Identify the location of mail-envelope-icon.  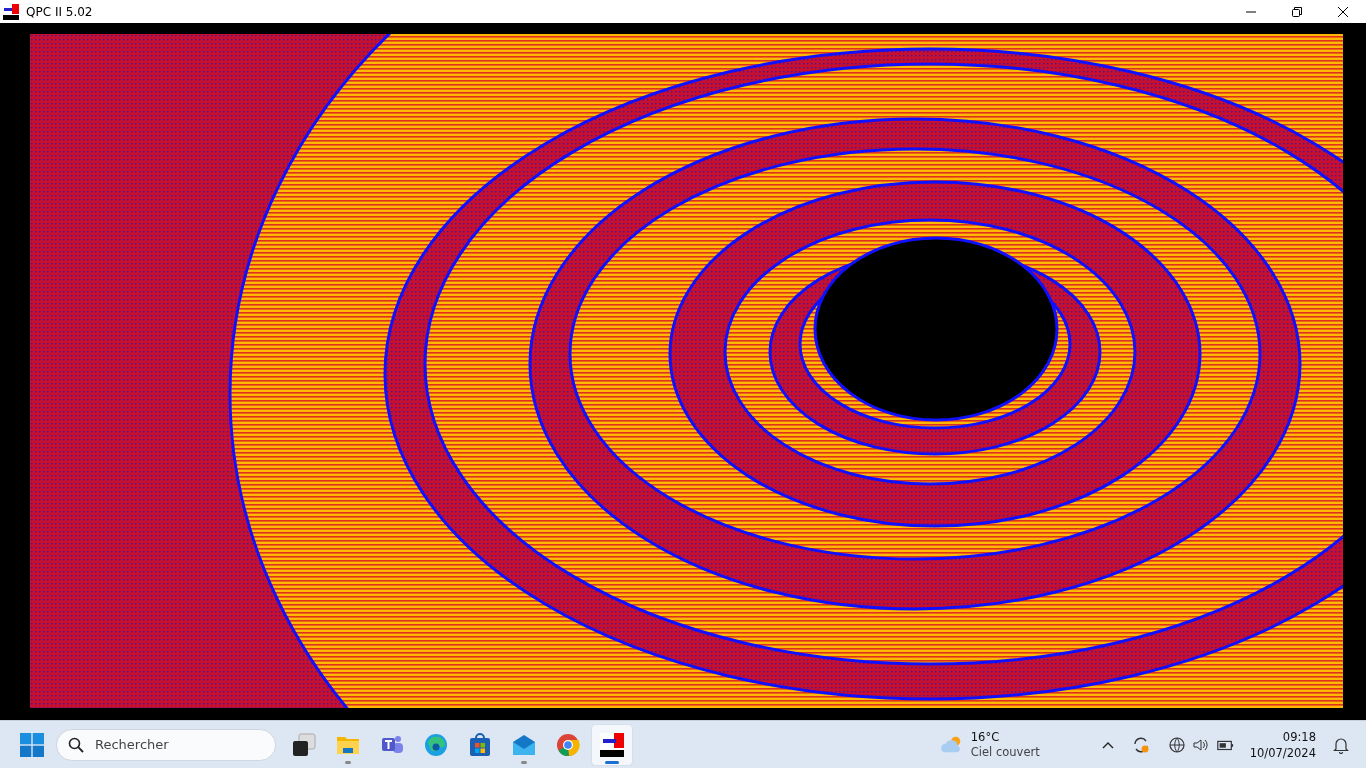
(524, 744).